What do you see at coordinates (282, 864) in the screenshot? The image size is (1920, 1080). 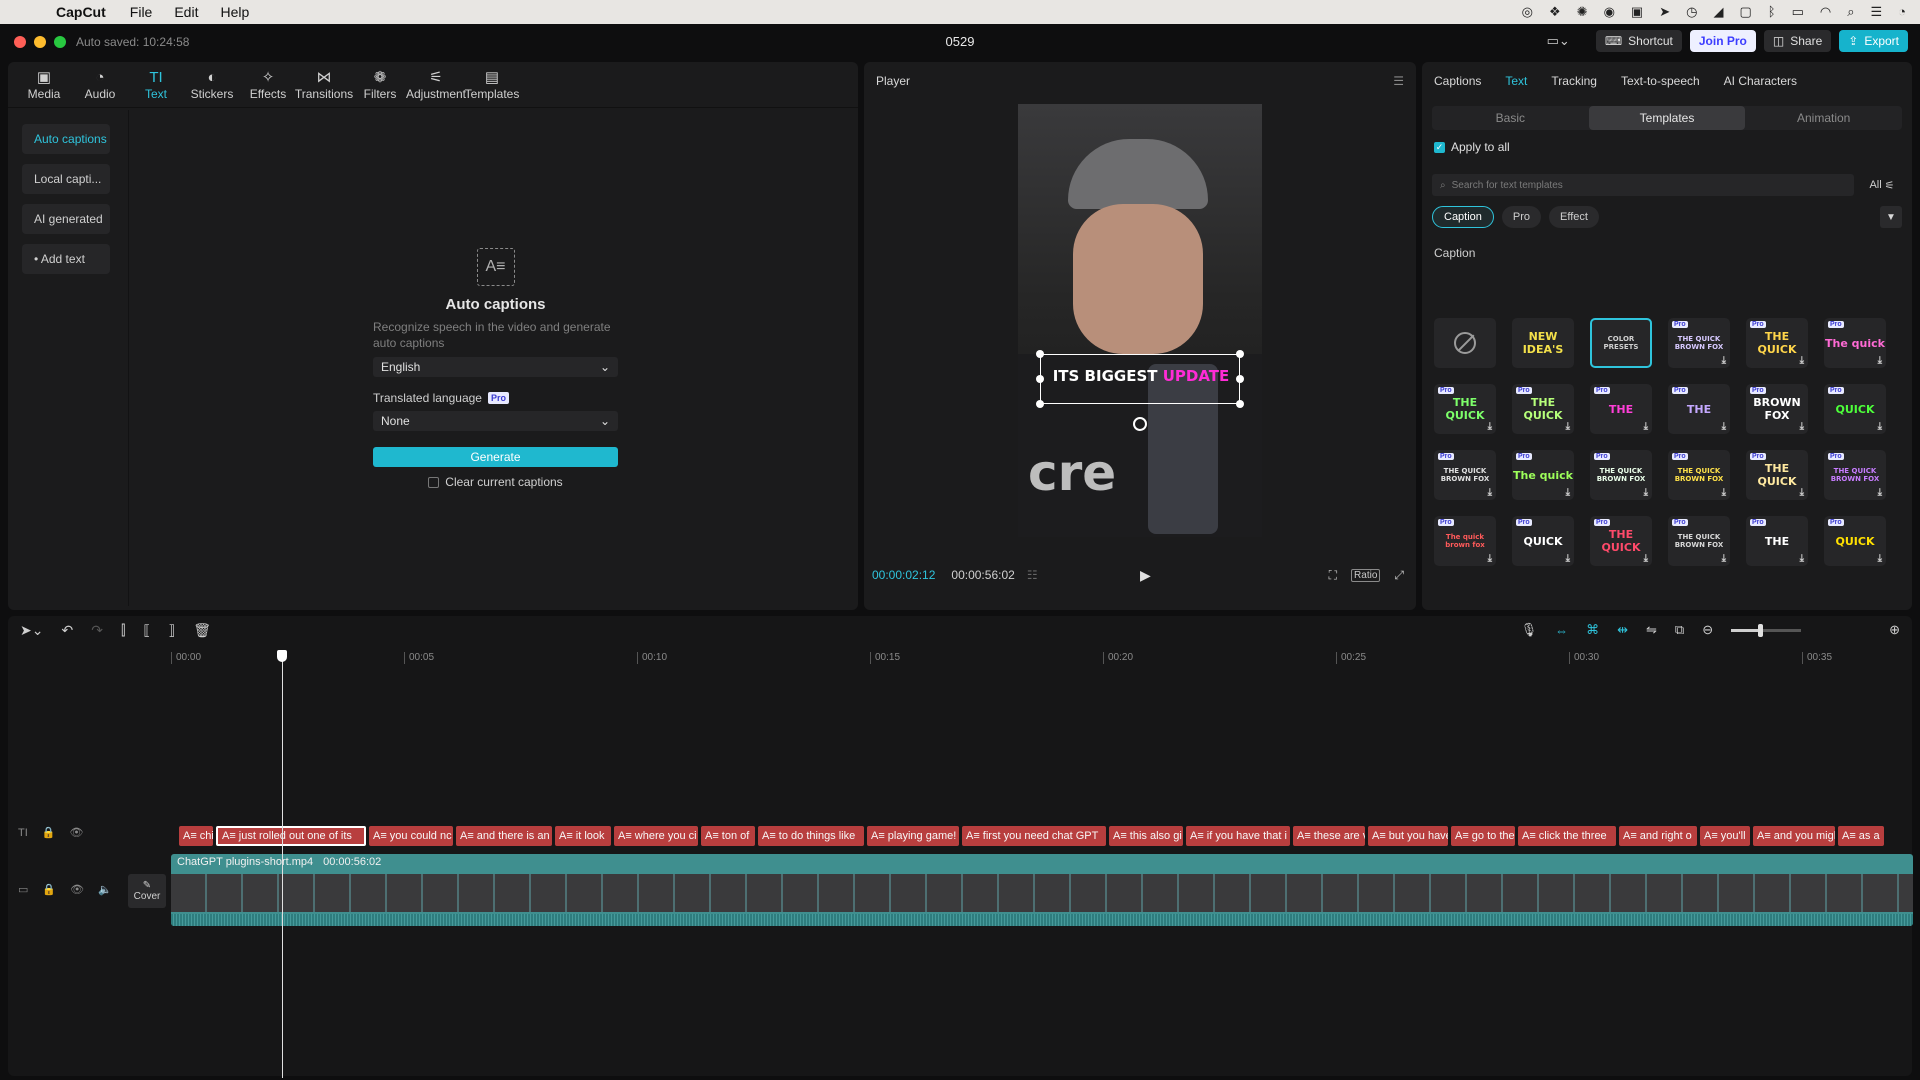 I see `playhead` at bounding box center [282, 864].